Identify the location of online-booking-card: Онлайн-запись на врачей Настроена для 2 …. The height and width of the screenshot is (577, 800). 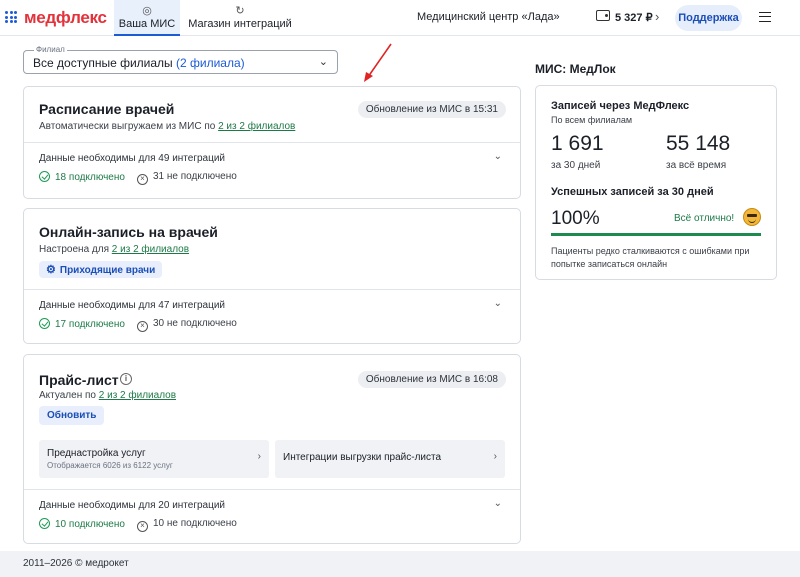
(272, 276).